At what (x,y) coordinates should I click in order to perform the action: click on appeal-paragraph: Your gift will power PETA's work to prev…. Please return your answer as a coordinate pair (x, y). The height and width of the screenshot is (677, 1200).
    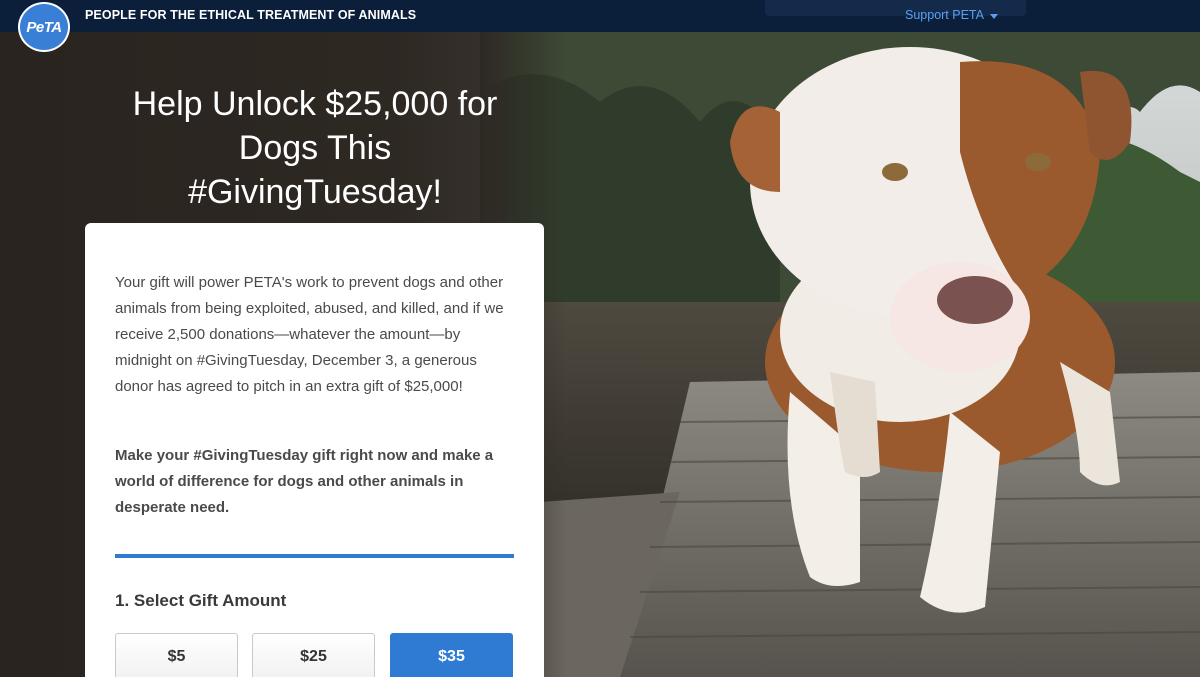
    Looking at the image, I should click on (309, 334).